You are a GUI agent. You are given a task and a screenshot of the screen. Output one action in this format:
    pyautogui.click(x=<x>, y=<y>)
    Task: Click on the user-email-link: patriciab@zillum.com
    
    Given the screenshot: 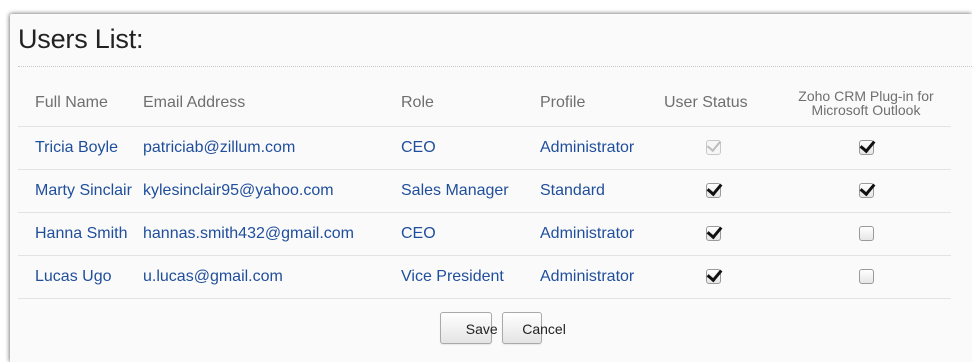 What is the action you would take?
    pyautogui.click(x=272, y=148)
    